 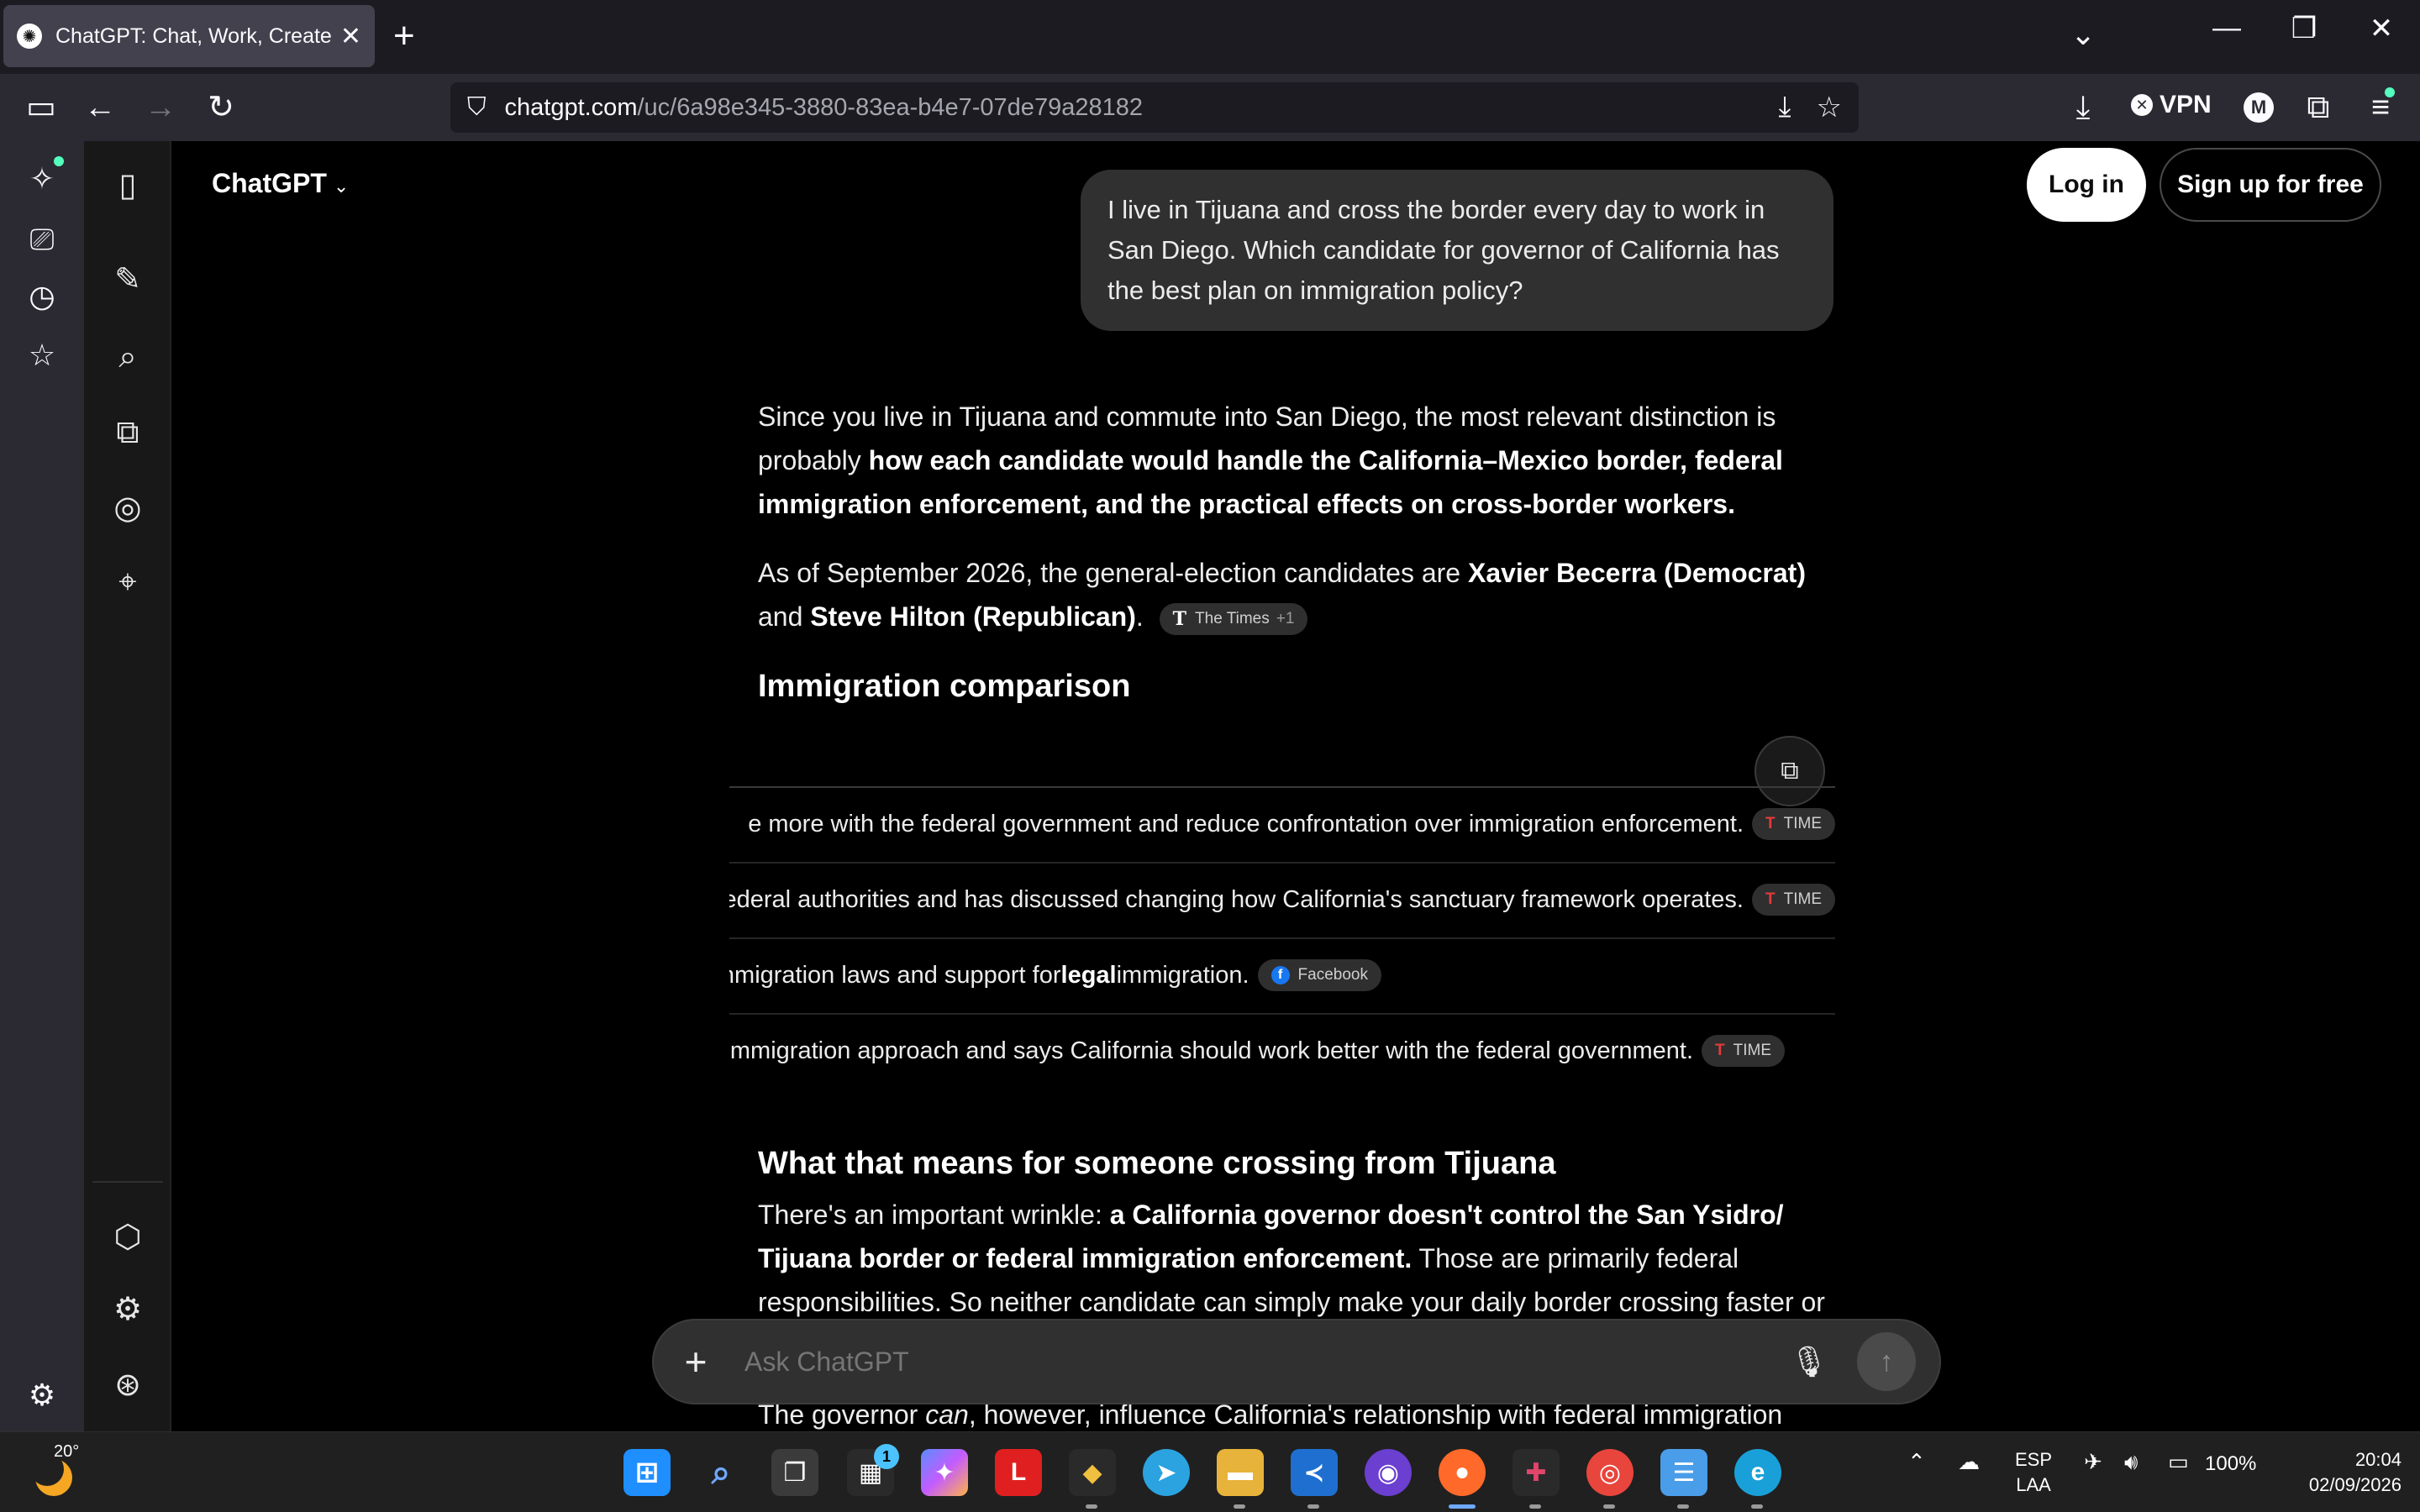 What do you see at coordinates (695, 1361) in the screenshot?
I see `add-attachment-plus-icon: +` at bounding box center [695, 1361].